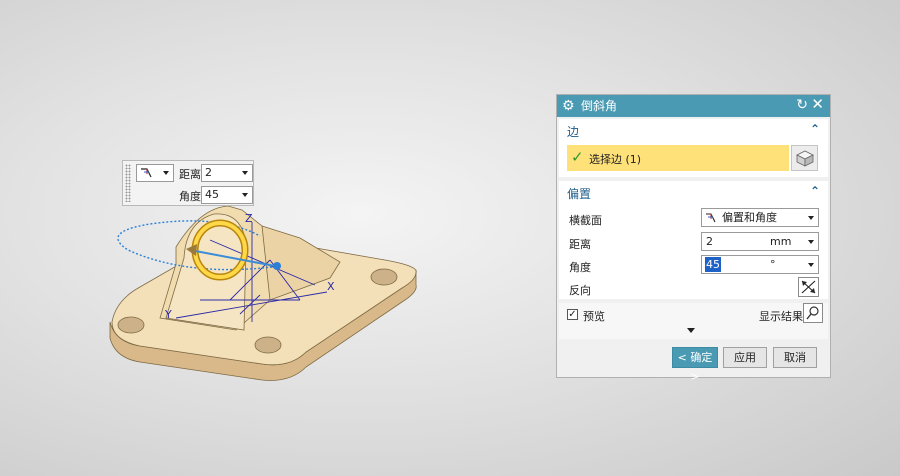 The height and width of the screenshot is (476, 900). Describe the element at coordinates (760, 264) in the screenshot. I see `angle-field: 45 °` at that location.